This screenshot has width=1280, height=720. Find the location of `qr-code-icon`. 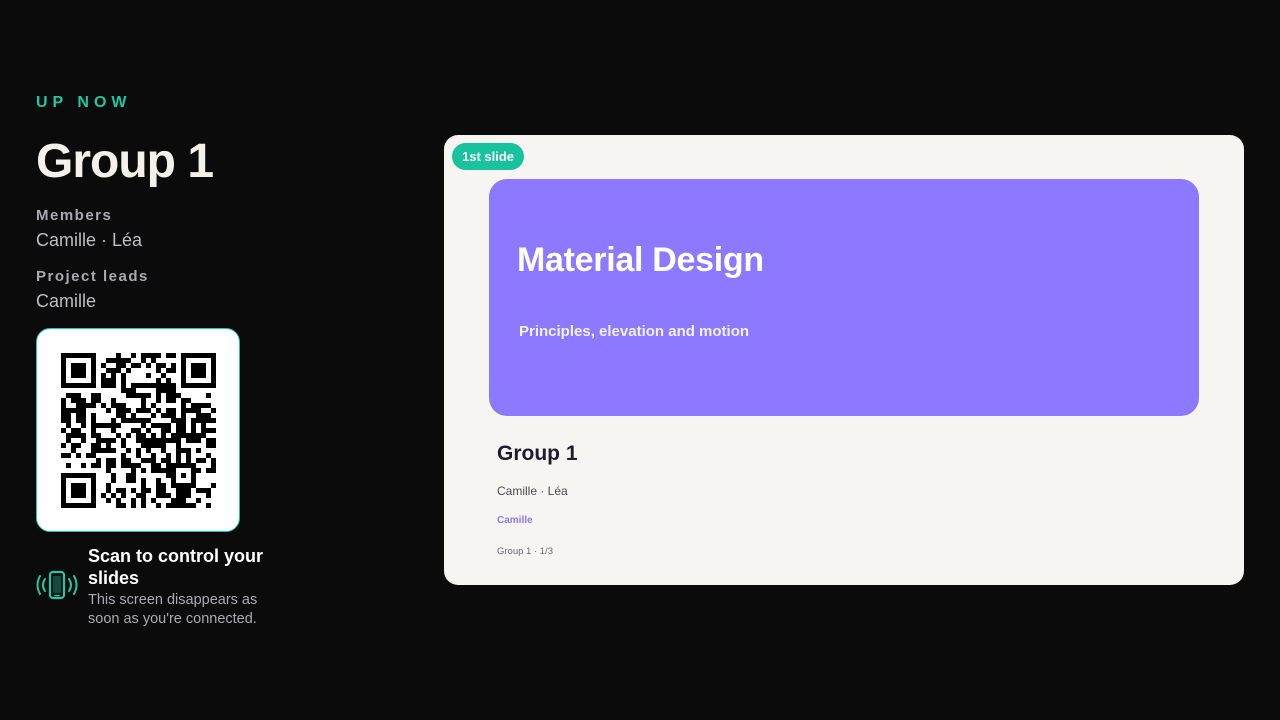

qr-code-icon is located at coordinates (138, 430).